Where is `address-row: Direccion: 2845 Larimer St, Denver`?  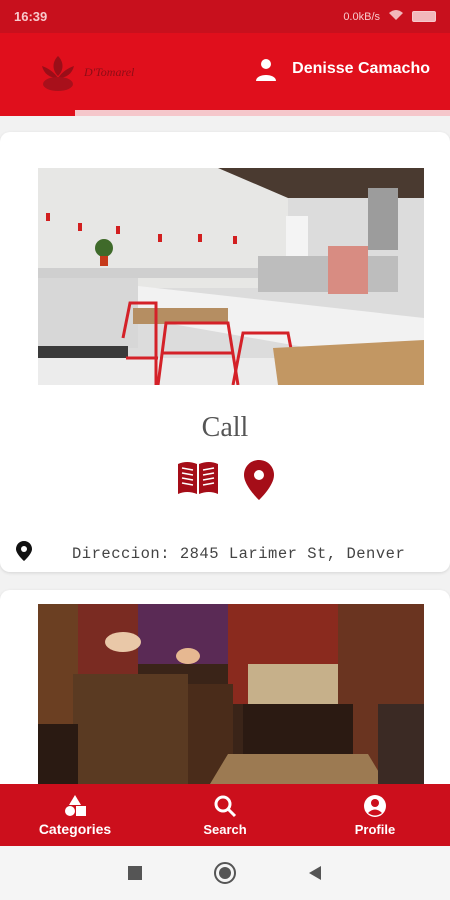 address-row: Direccion: 2845 Larimer St, Denver is located at coordinates (225, 553).